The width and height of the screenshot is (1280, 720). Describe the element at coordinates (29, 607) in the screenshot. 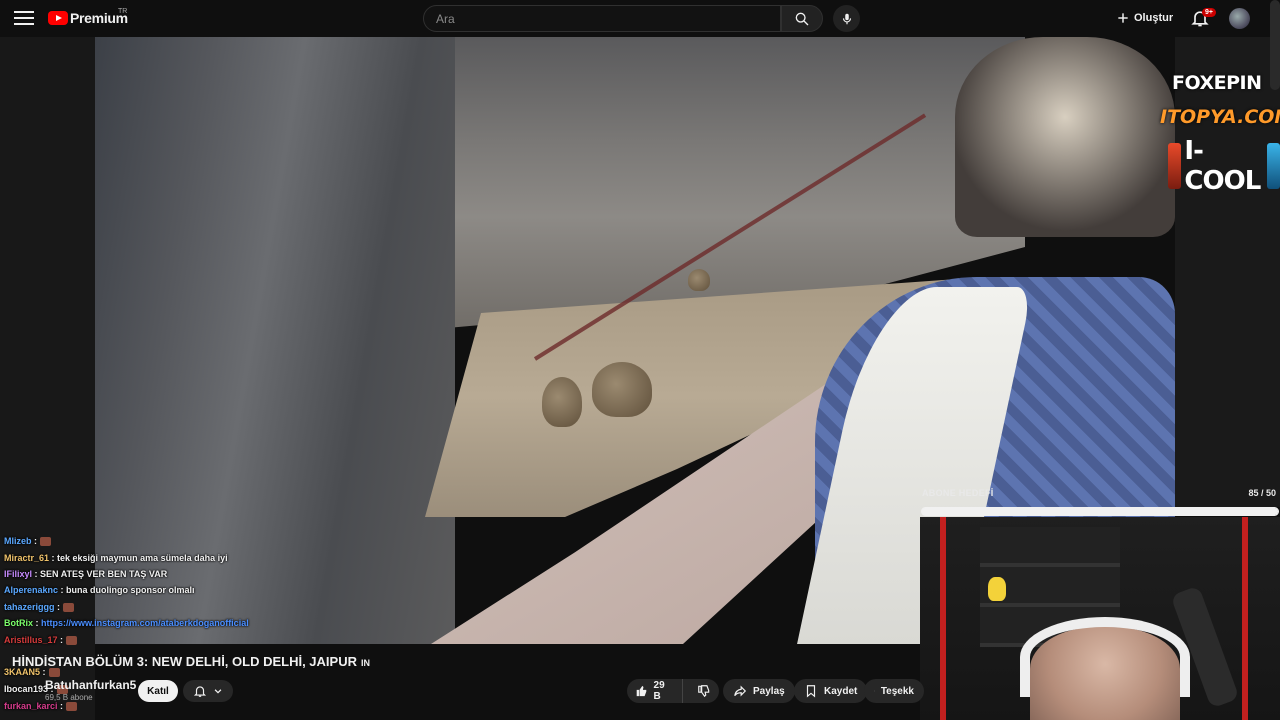

I see `chat-username: tahazeriggg` at that location.